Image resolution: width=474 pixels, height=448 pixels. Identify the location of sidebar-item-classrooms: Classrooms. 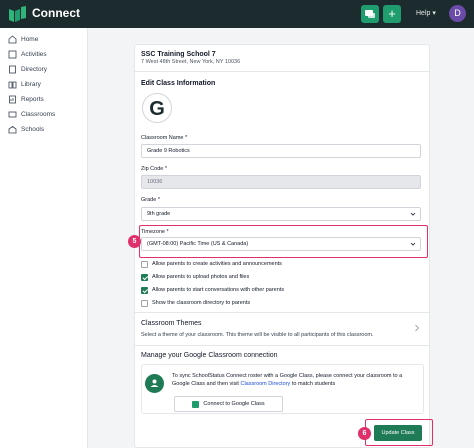
(31, 114).